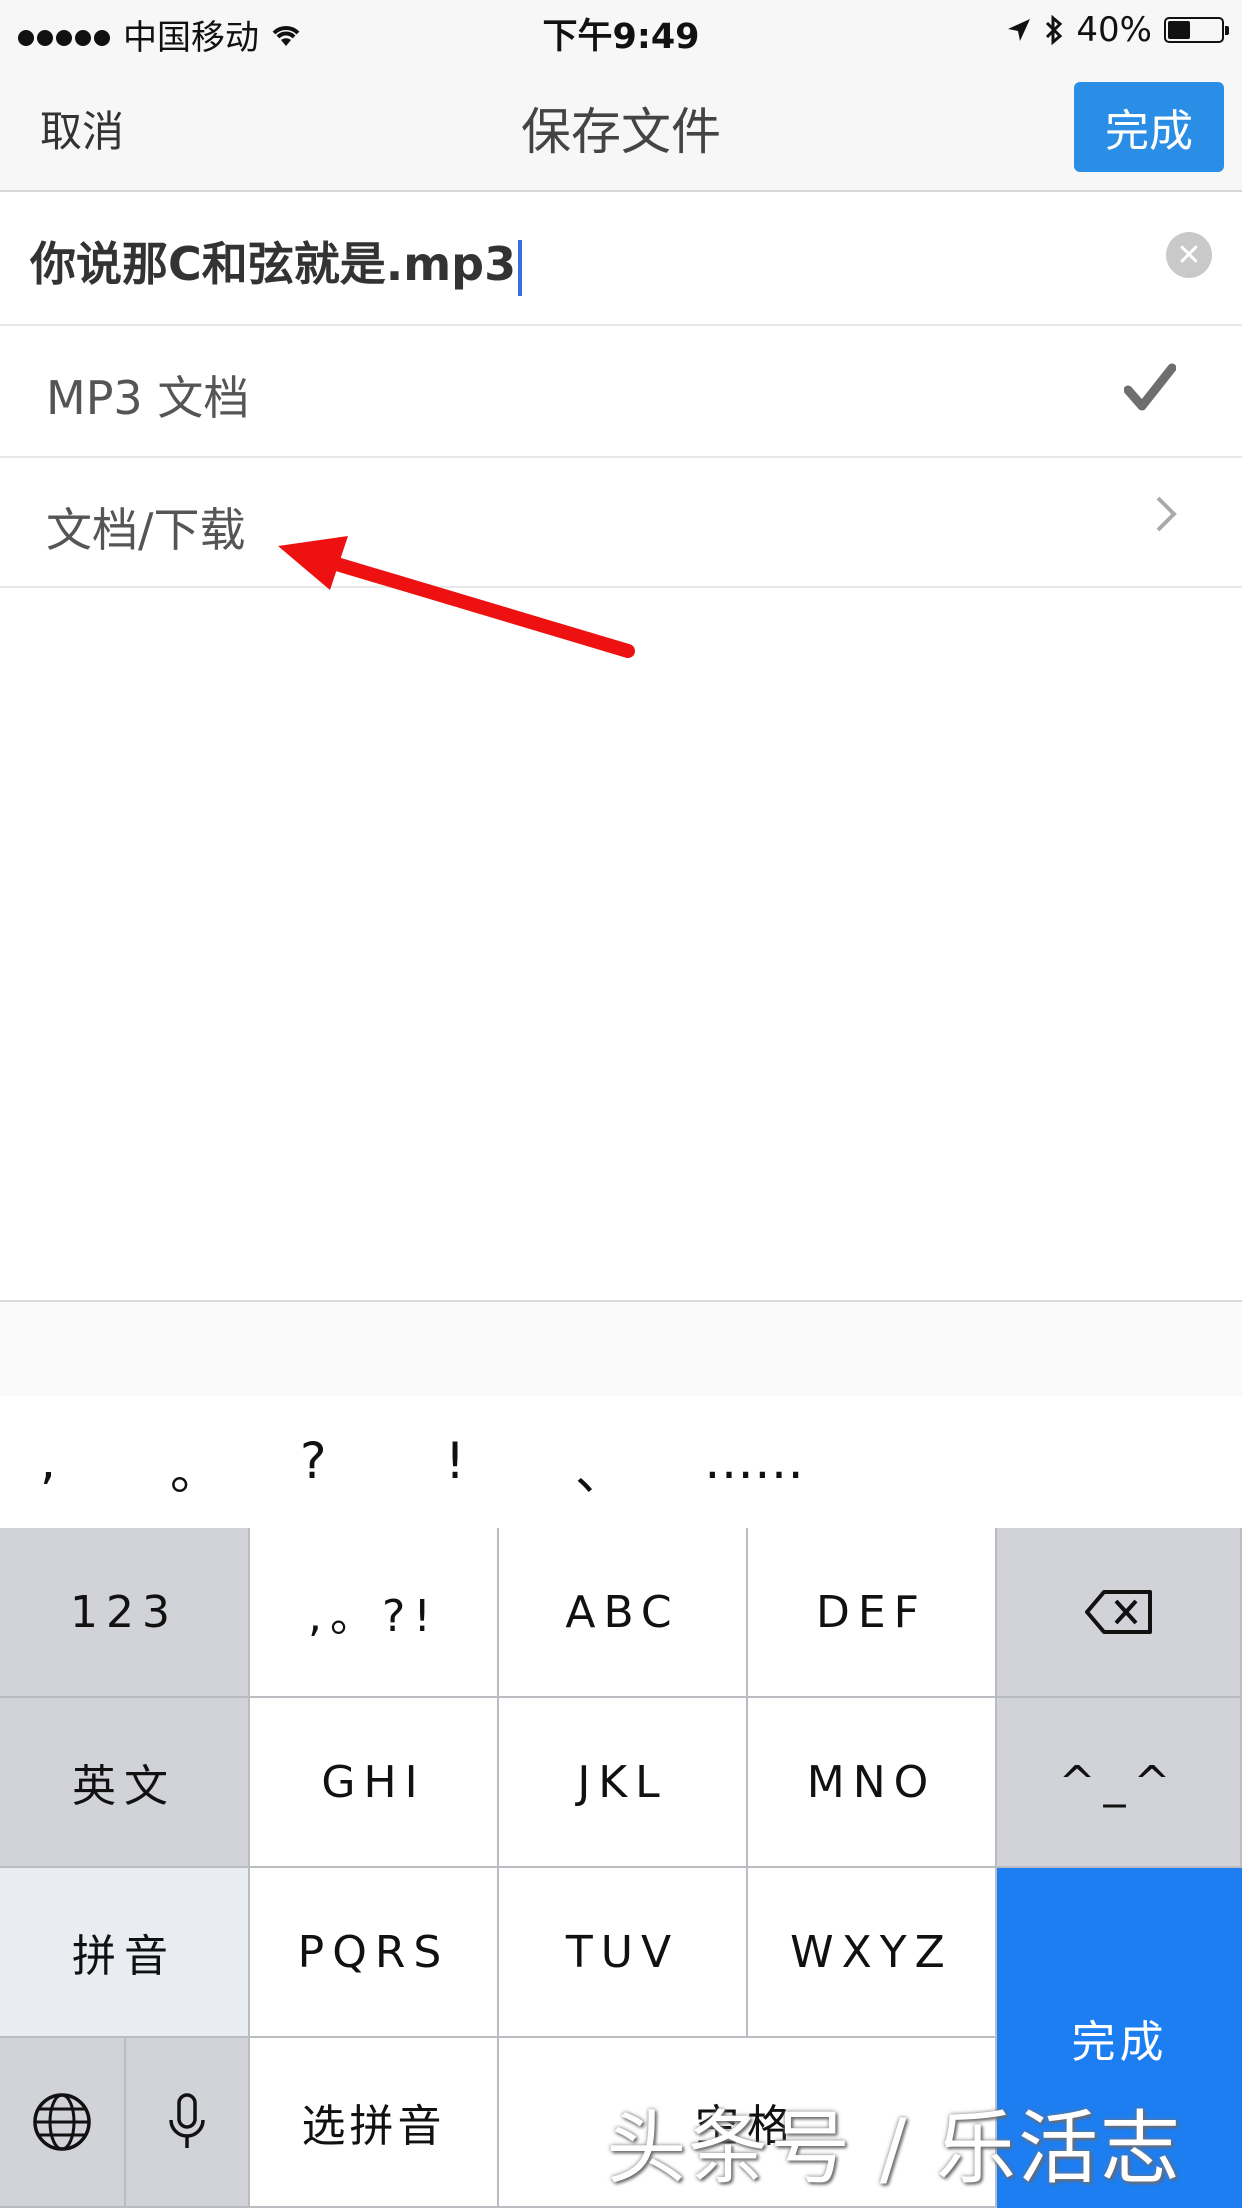  I want to click on filename-text-wrap: 你说那C和弦就是.mp3, so click(276, 262).